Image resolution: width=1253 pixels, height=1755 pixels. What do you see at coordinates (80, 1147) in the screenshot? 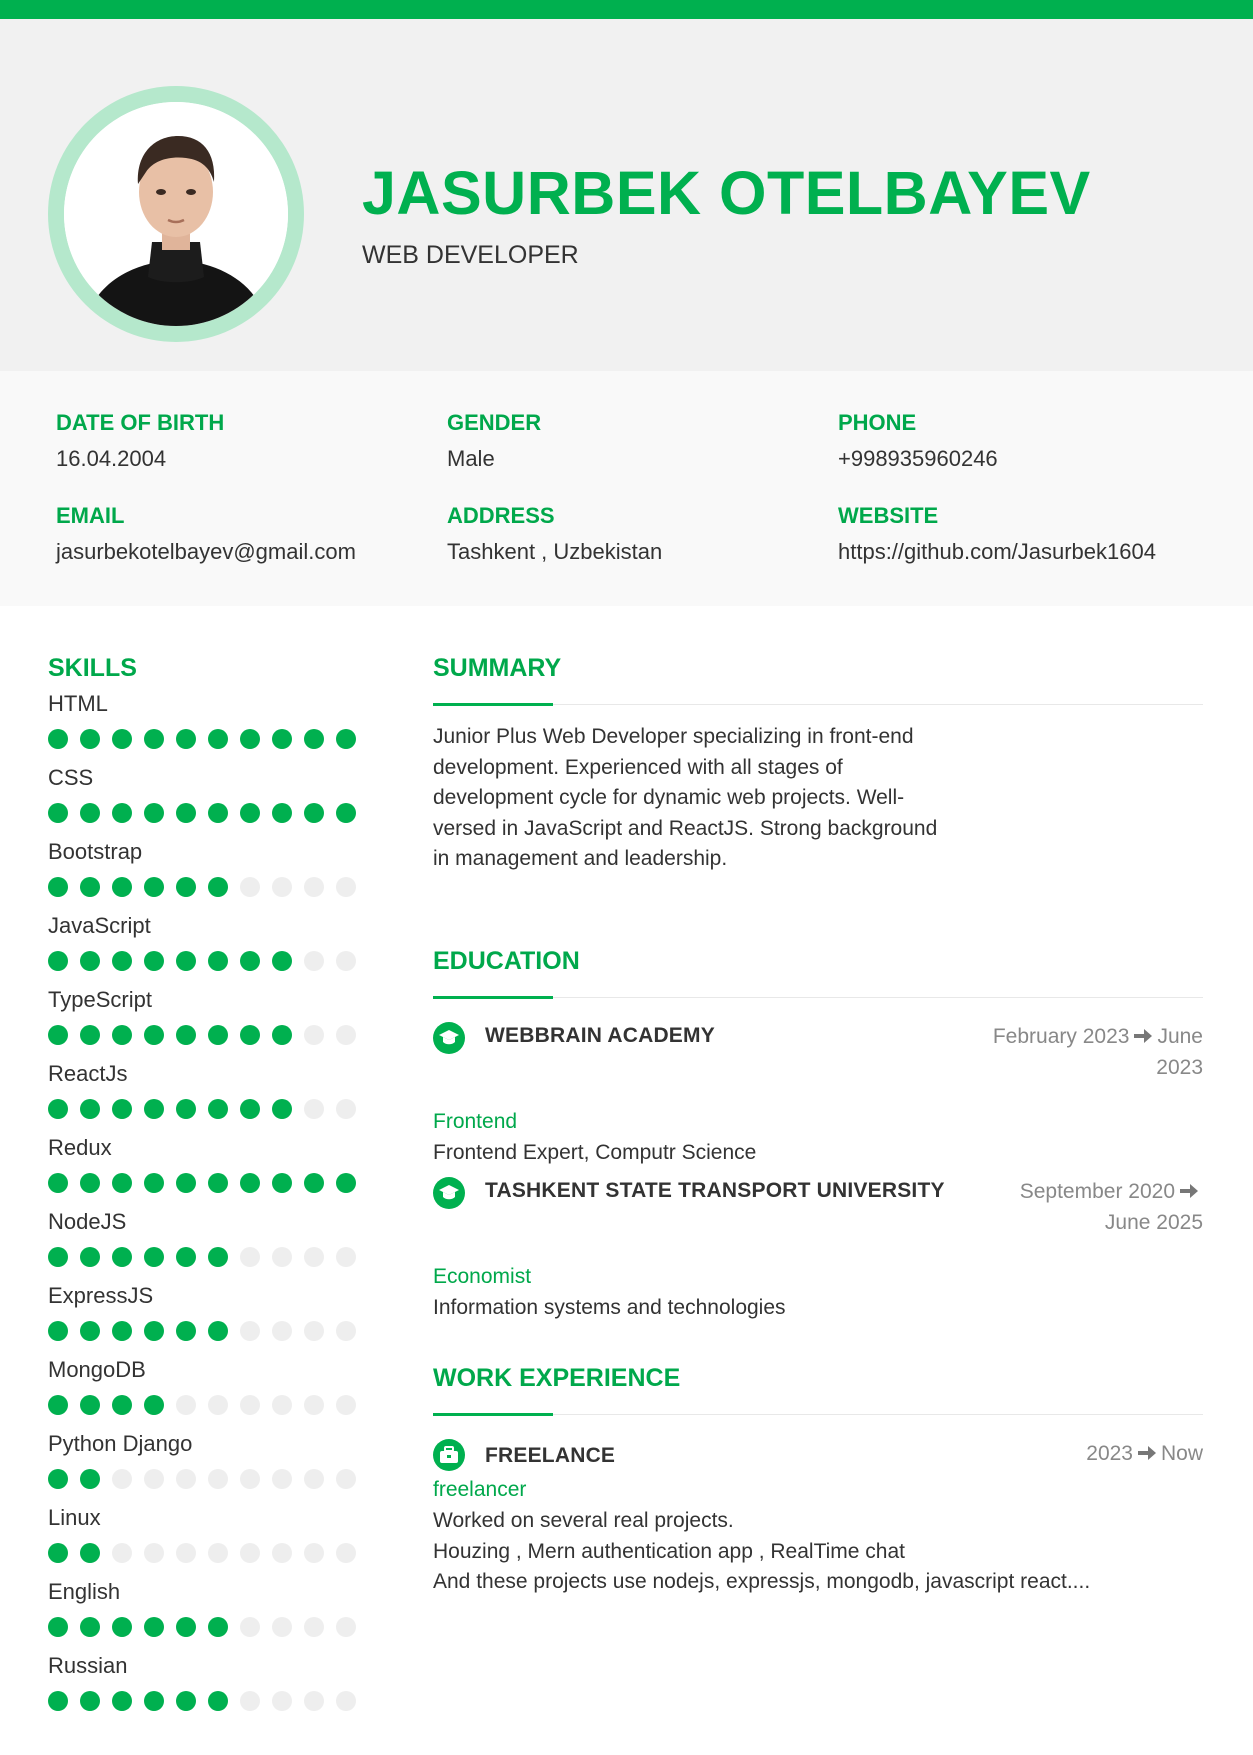
I see `skill-name: Redux` at bounding box center [80, 1147].